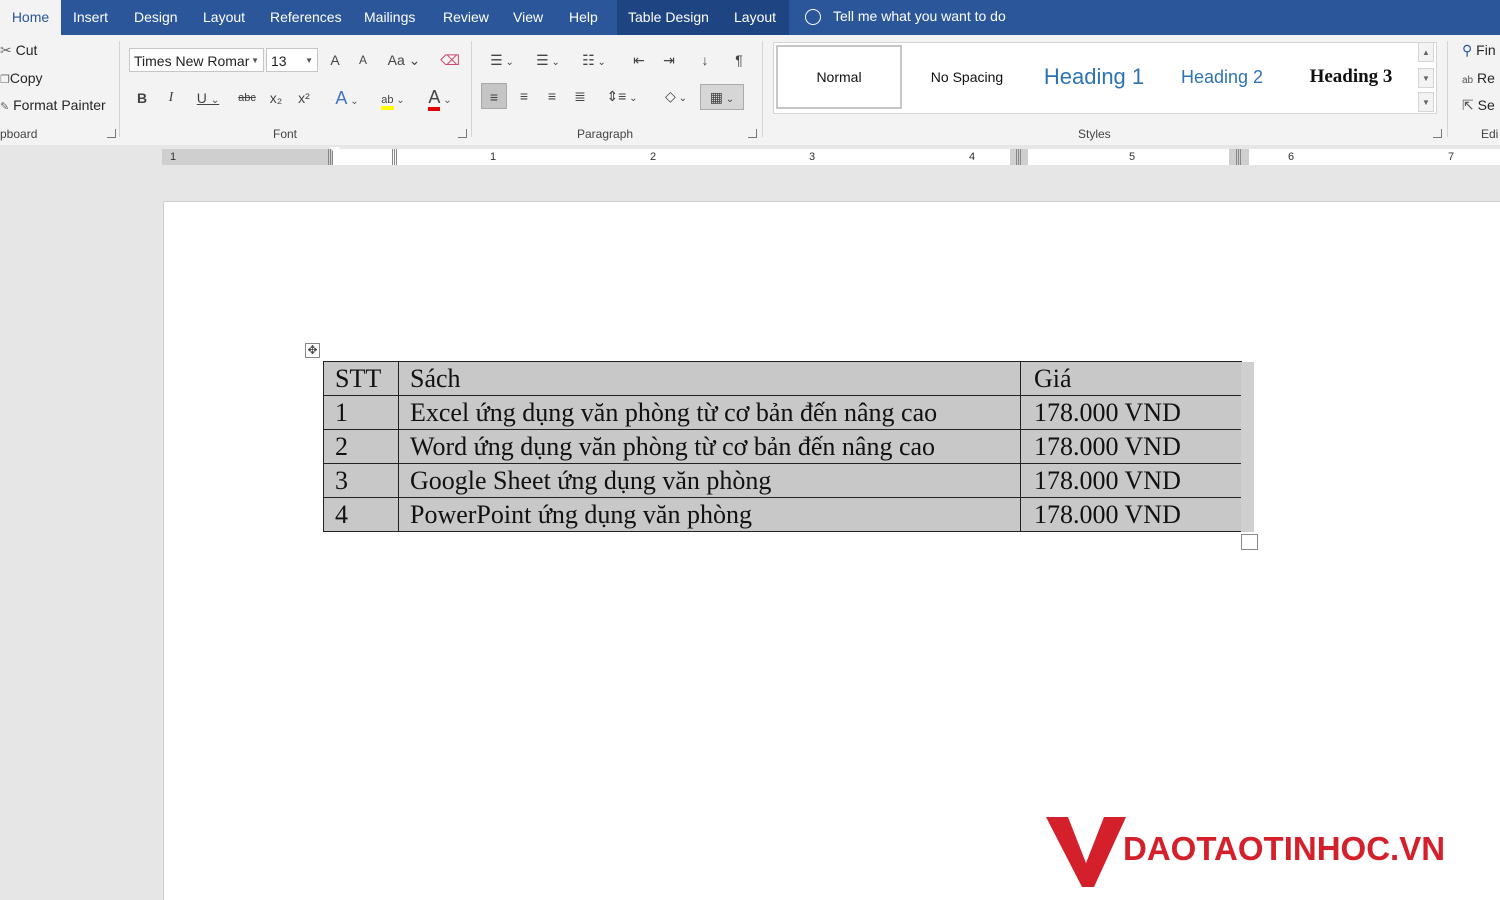 The image size is (1500, 900). What do you see at coordinates (393, 99) in the screenshot?
I see `highlight-color-button: ab ⌄` at bounding box center [393, 99].